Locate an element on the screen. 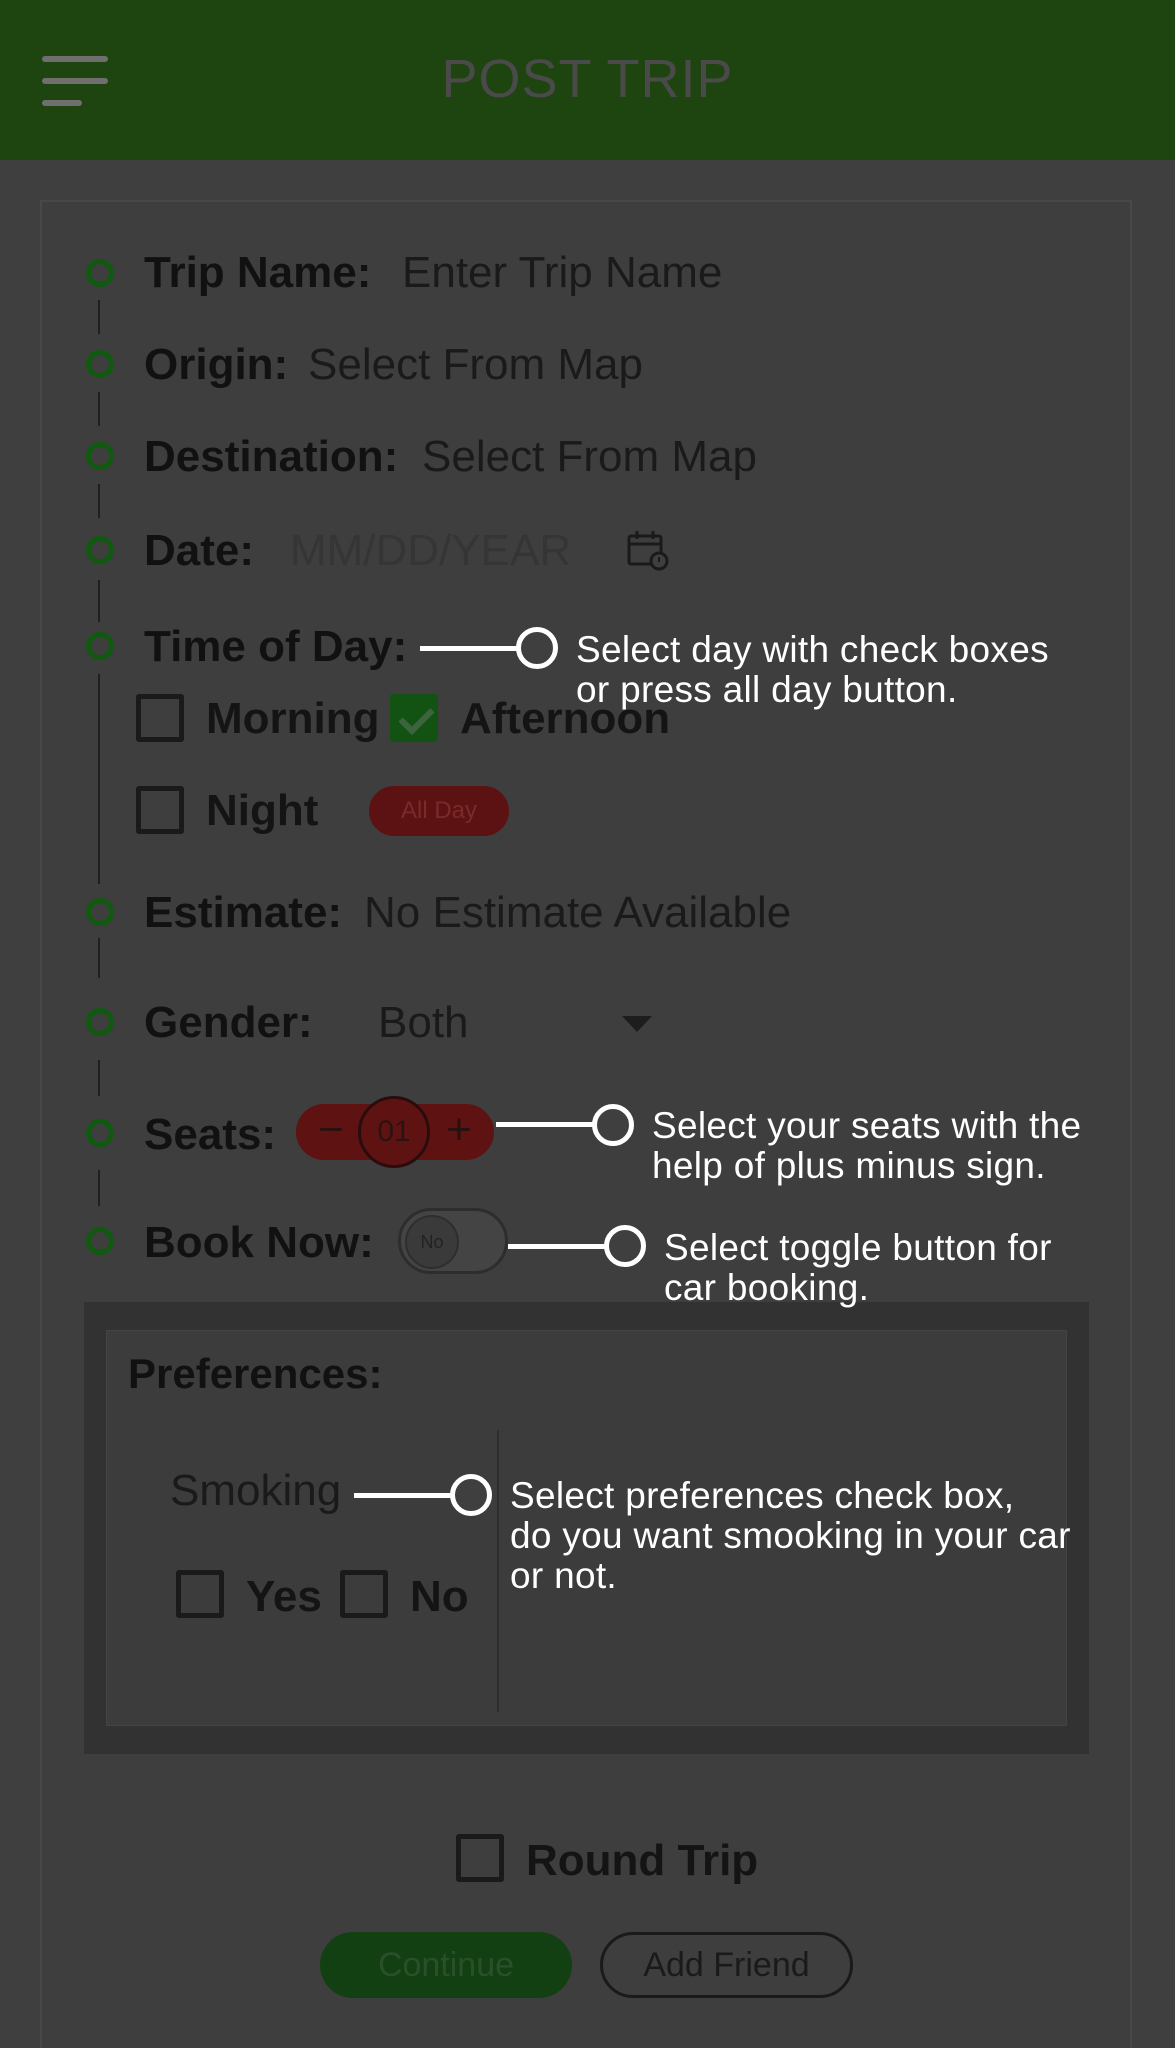  trip-name-label: Trip Name: is located at coordinates (258, 272).